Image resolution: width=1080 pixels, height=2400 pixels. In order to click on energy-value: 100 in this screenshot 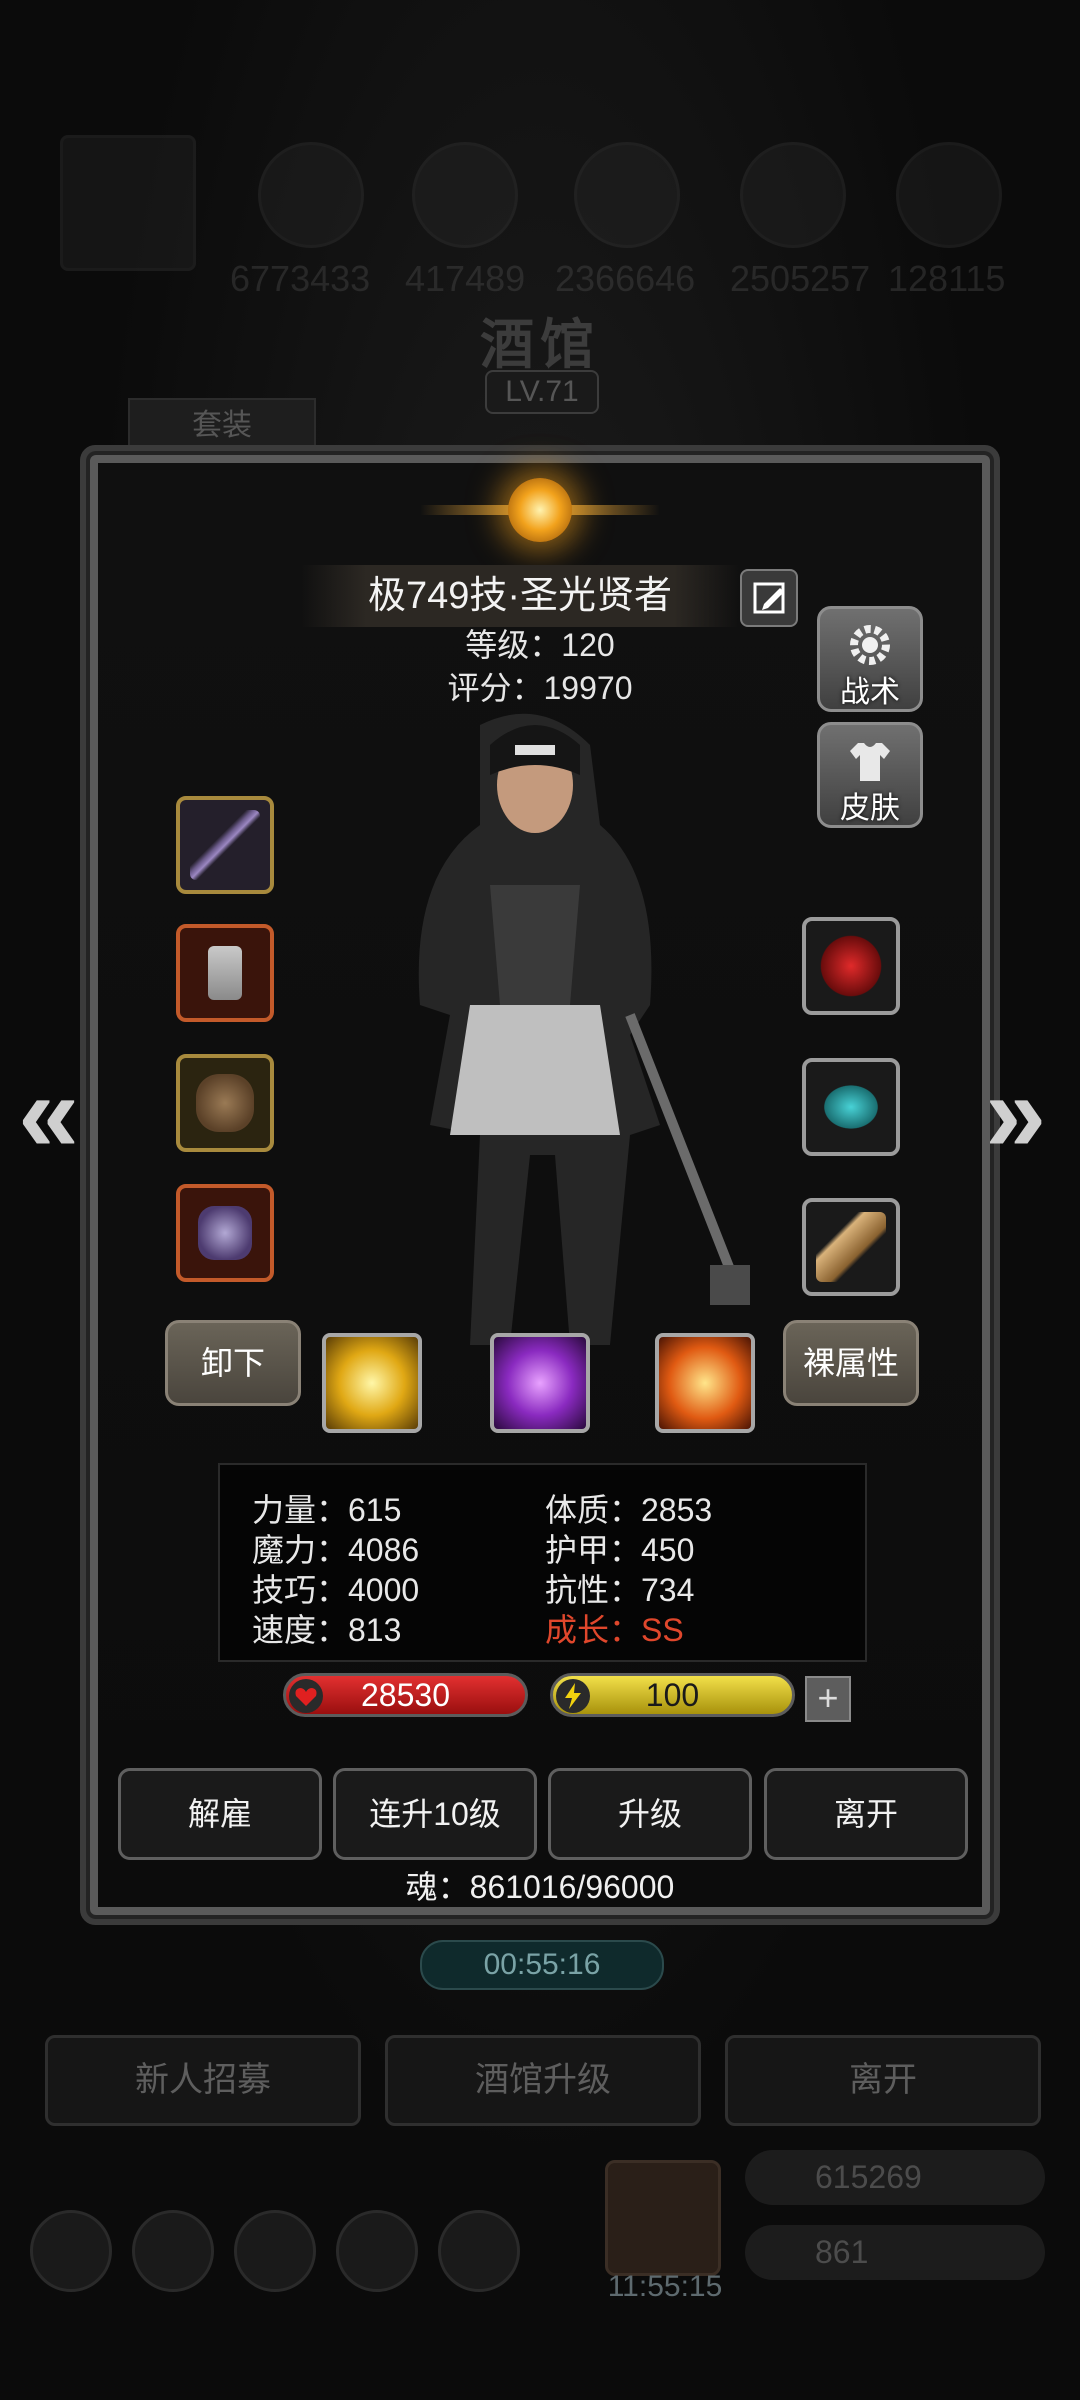, I will do `click(672, 1695)`.